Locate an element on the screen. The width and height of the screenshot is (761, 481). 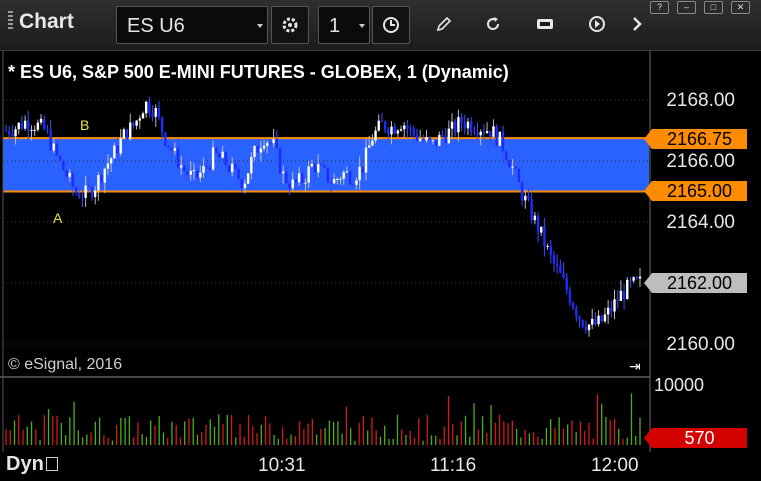
settings-button is located at coordinates (290, 25).